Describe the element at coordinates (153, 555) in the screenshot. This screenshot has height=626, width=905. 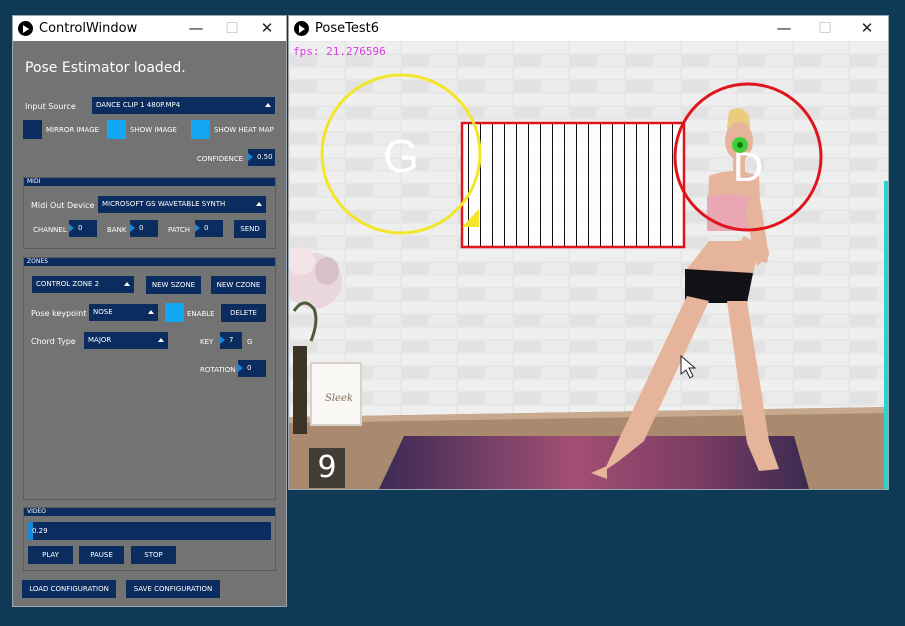
I see `stop-button: STOP` at that location.